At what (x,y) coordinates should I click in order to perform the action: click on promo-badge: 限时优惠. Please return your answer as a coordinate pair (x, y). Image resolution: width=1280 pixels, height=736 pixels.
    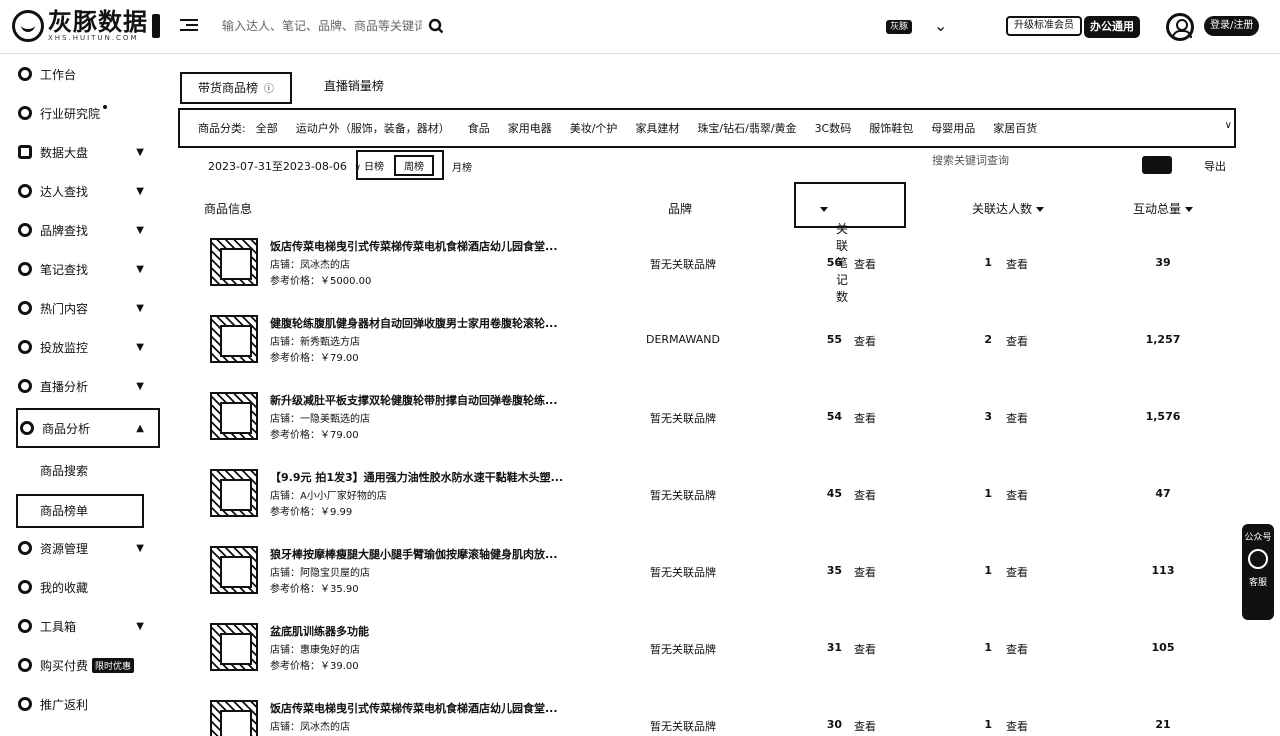
    Looking at the image, I should click on (113, 665).